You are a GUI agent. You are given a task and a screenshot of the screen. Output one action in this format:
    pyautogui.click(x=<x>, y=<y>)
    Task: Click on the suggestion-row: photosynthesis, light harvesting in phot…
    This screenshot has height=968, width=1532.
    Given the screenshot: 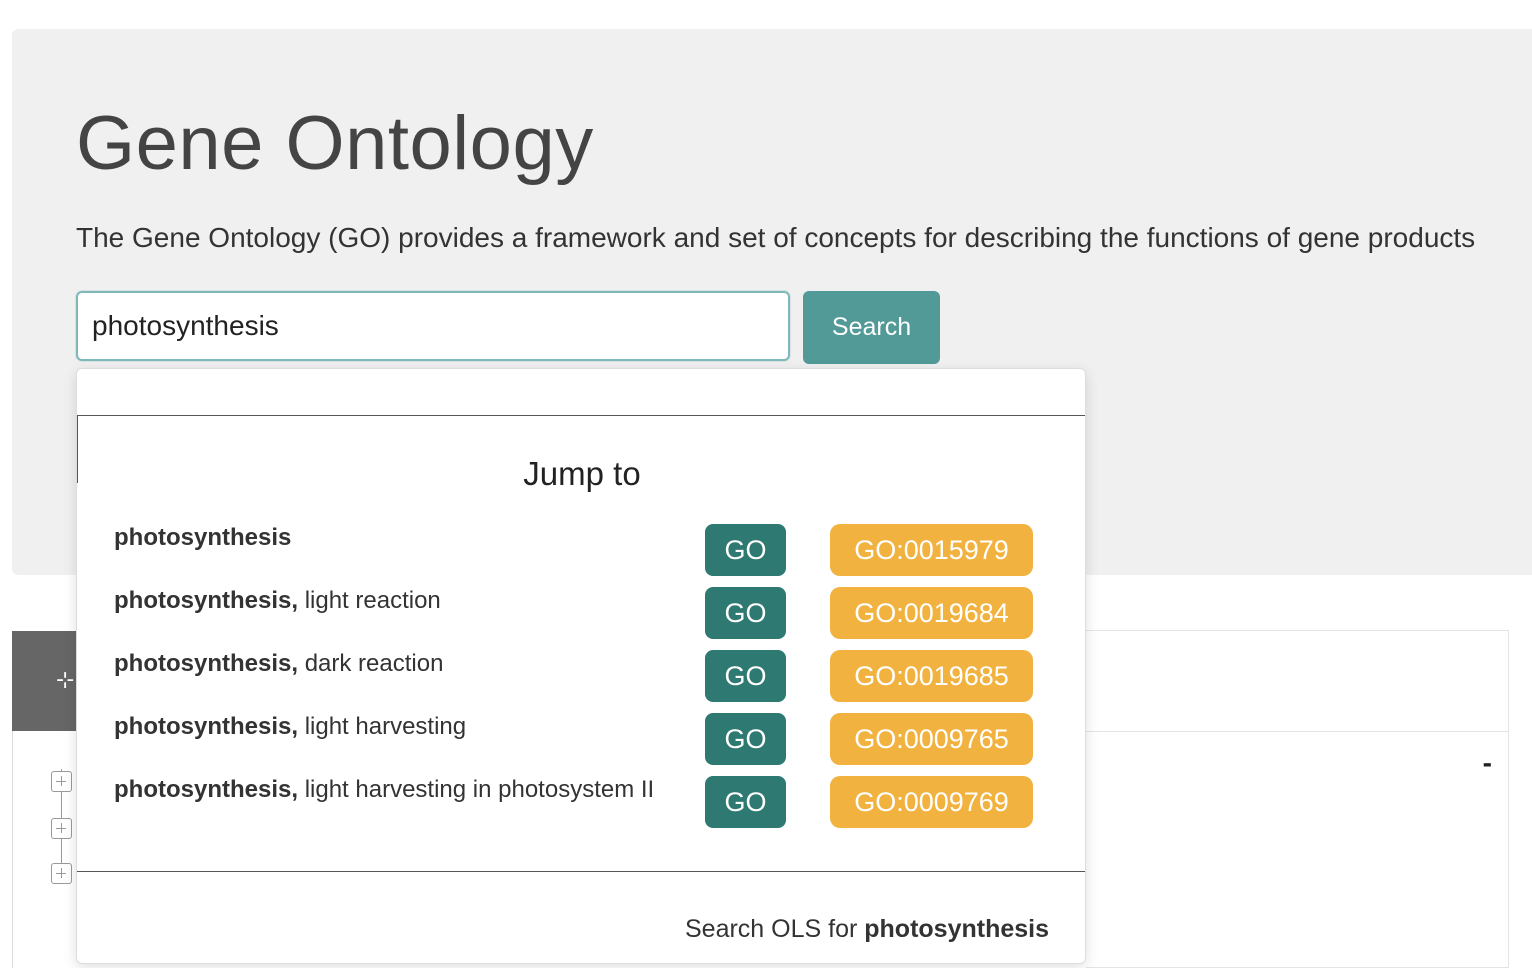 What is the action you would take?
    pyautogui.click(x=582, y=803)
    